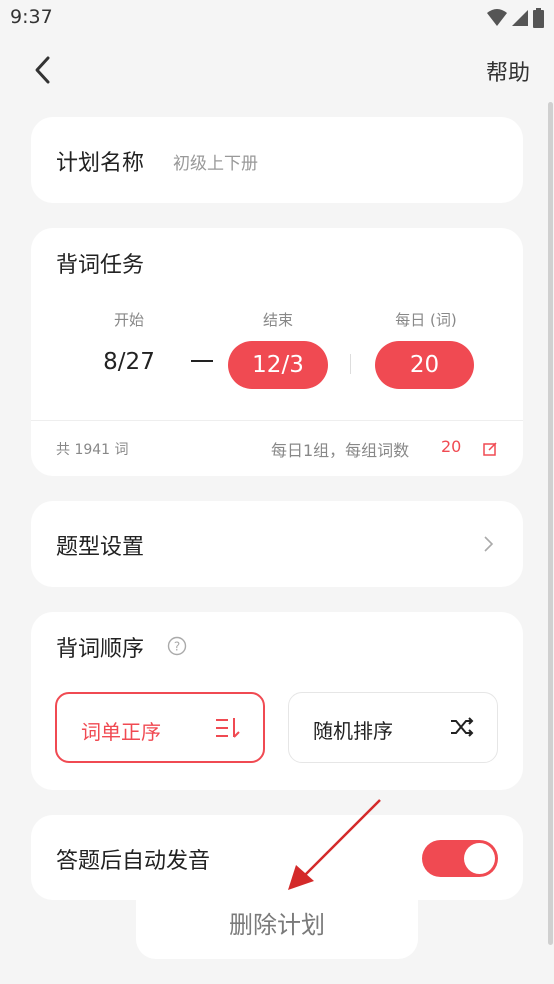  Describe the element at coordinates (277, 70) in the screenshot. I see `nav-bar: 帮助` at that location.